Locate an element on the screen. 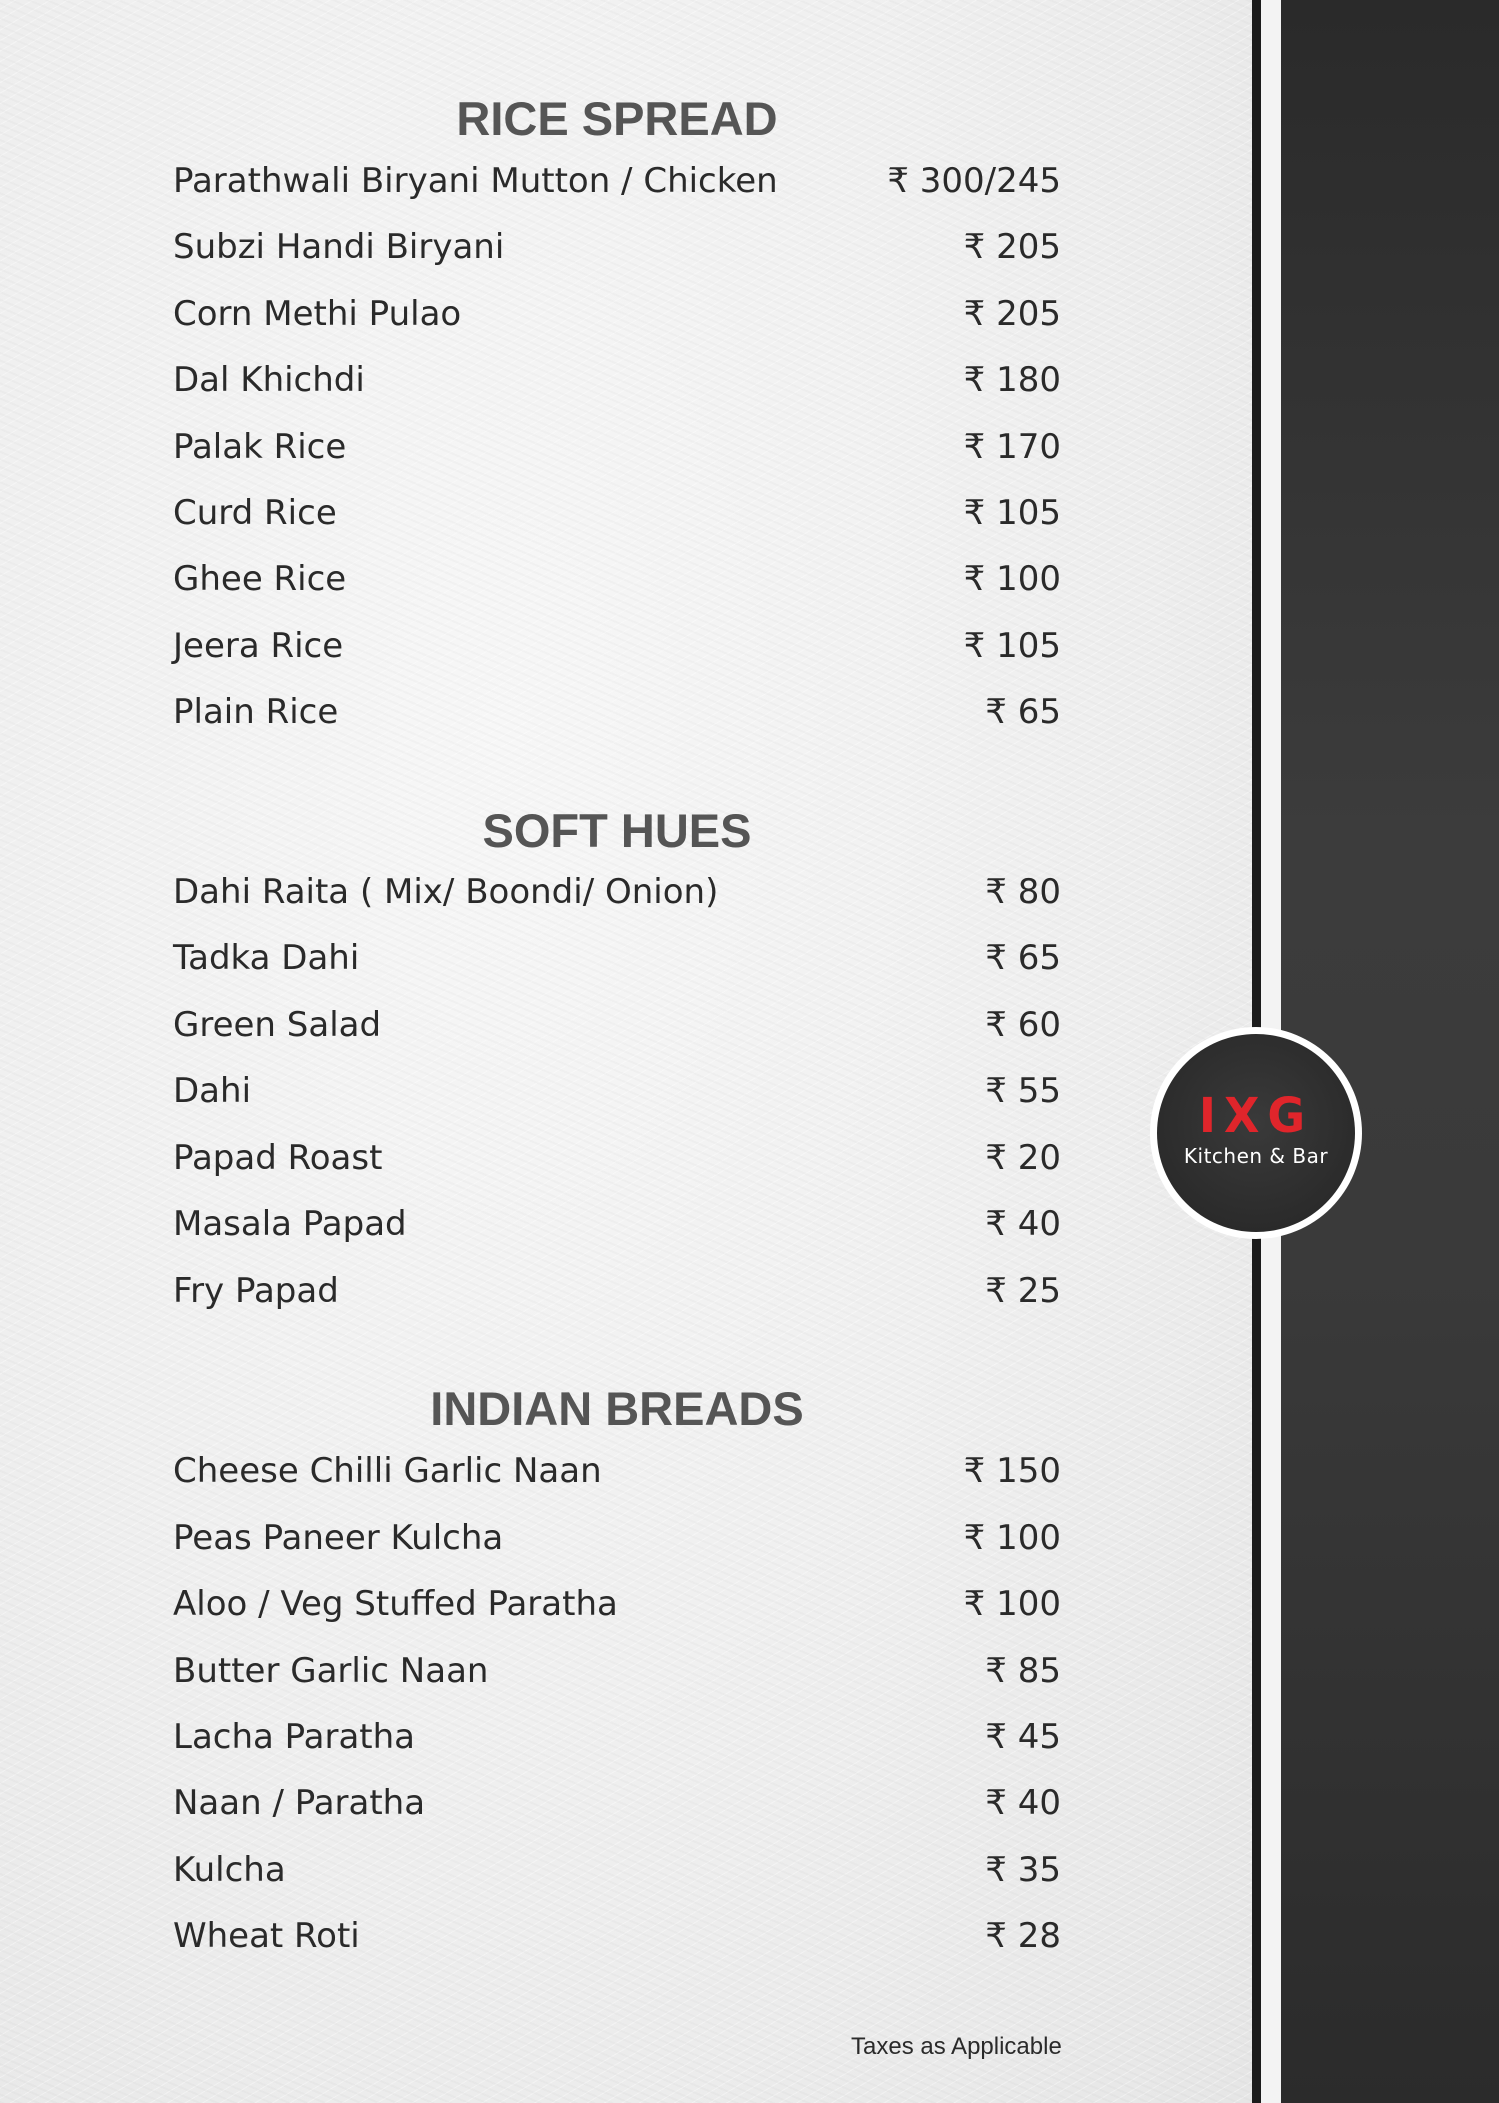 The height and width of the screenshot is (2103, 1499). menu-item: Aloo / Veg Stuffed Paratha ₹ 100 is located at coordinates (617, 1604).